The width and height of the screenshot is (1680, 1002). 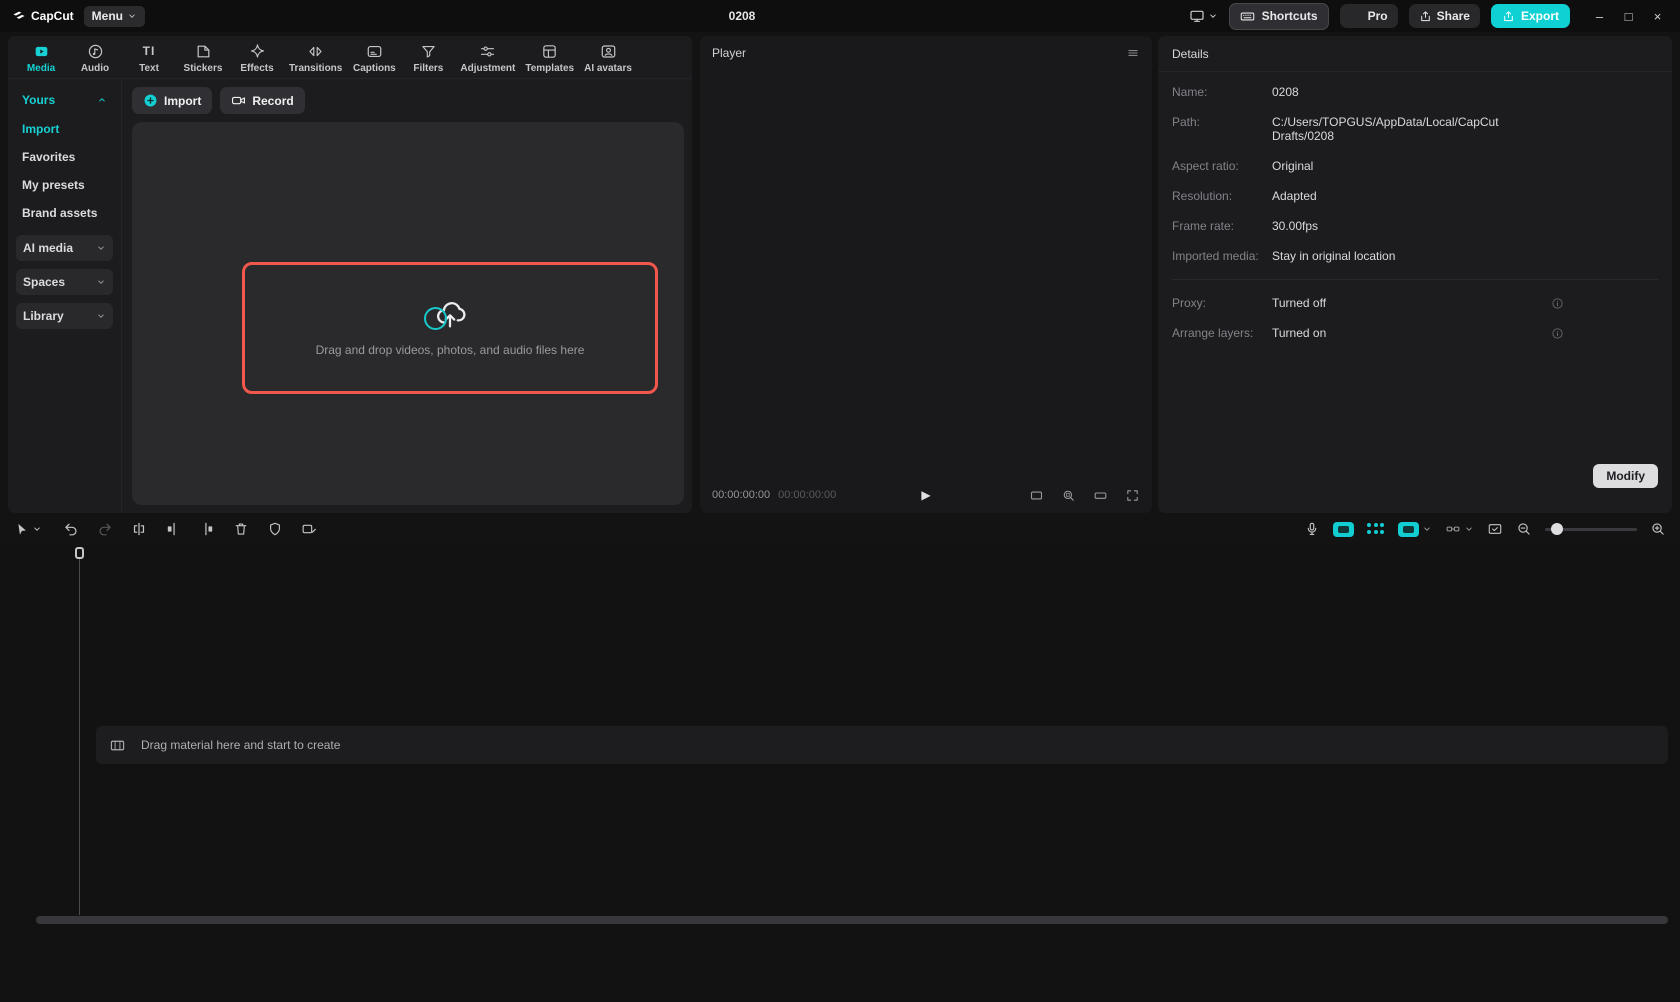 I want to click on track-mode-dropdown, so click(x=1459, y=529).